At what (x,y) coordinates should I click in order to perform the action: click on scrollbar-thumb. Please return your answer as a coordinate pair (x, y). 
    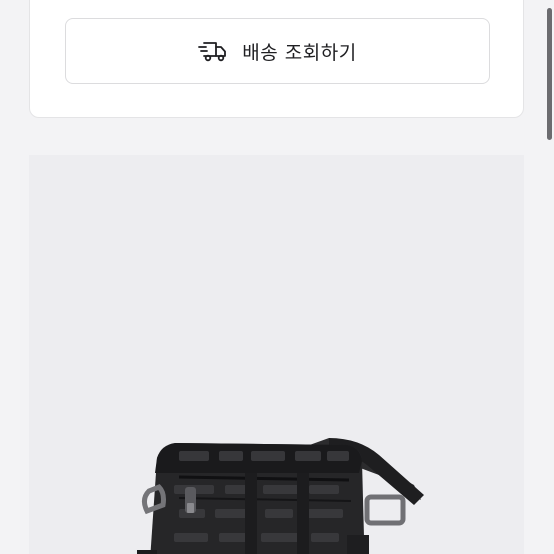
    Looking at the image, I should click on (549, 74).